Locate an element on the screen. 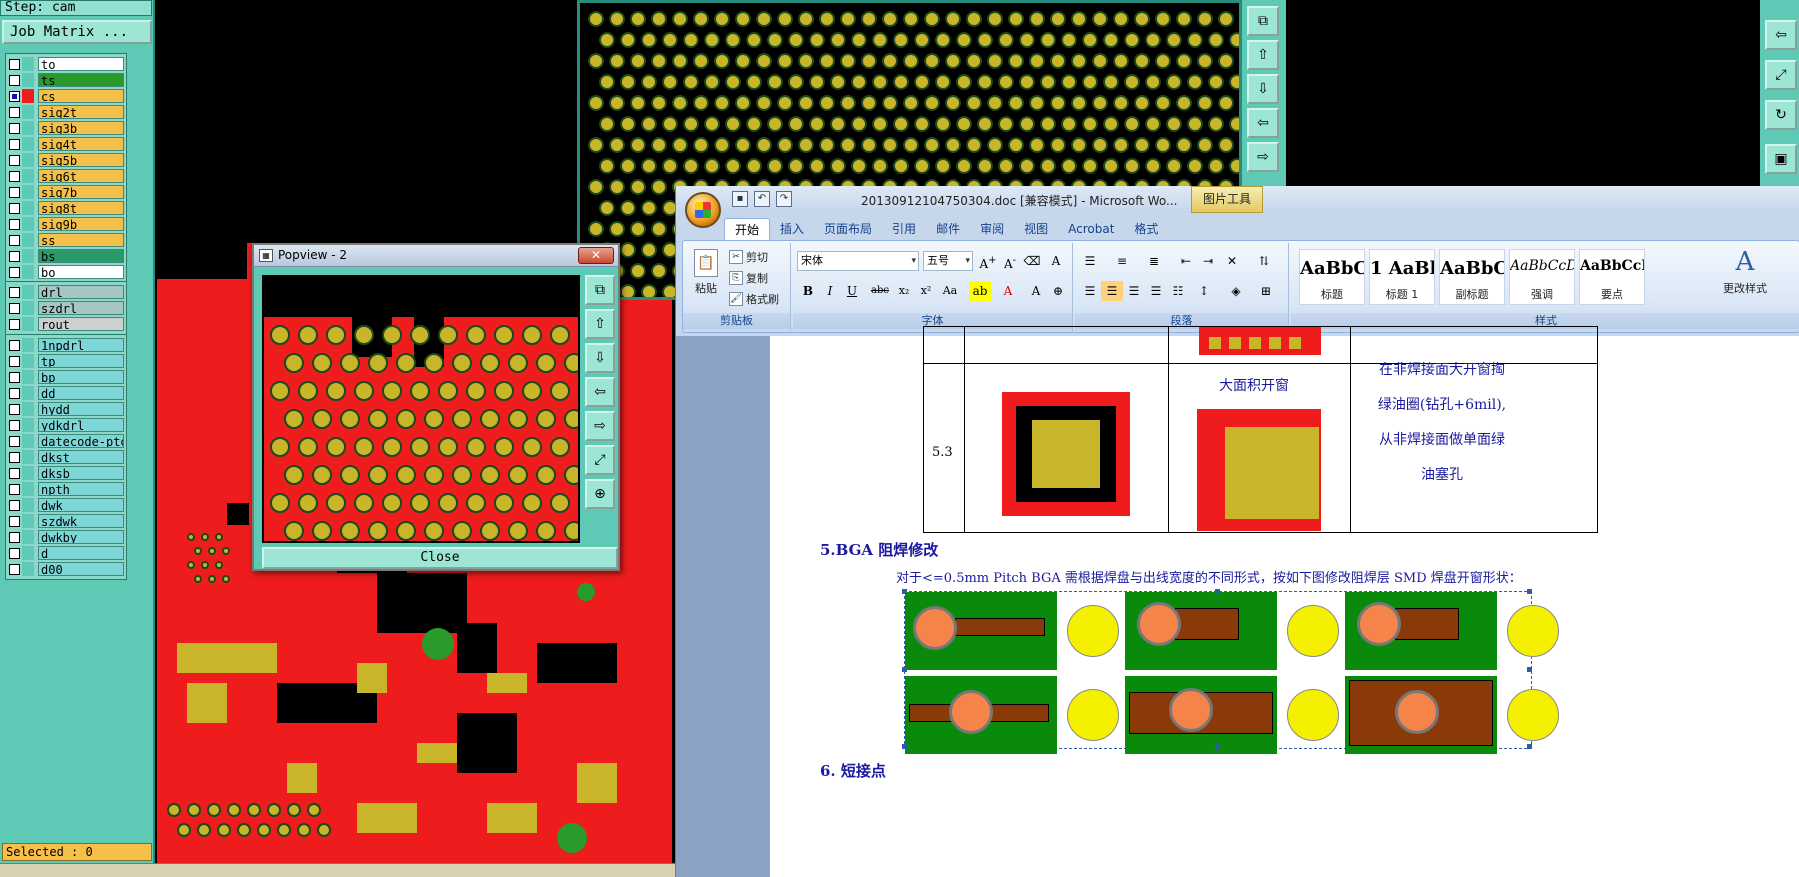 This screenshot has width=1799, height=877. layer-name: dwk is located at coordinates (81, 505).